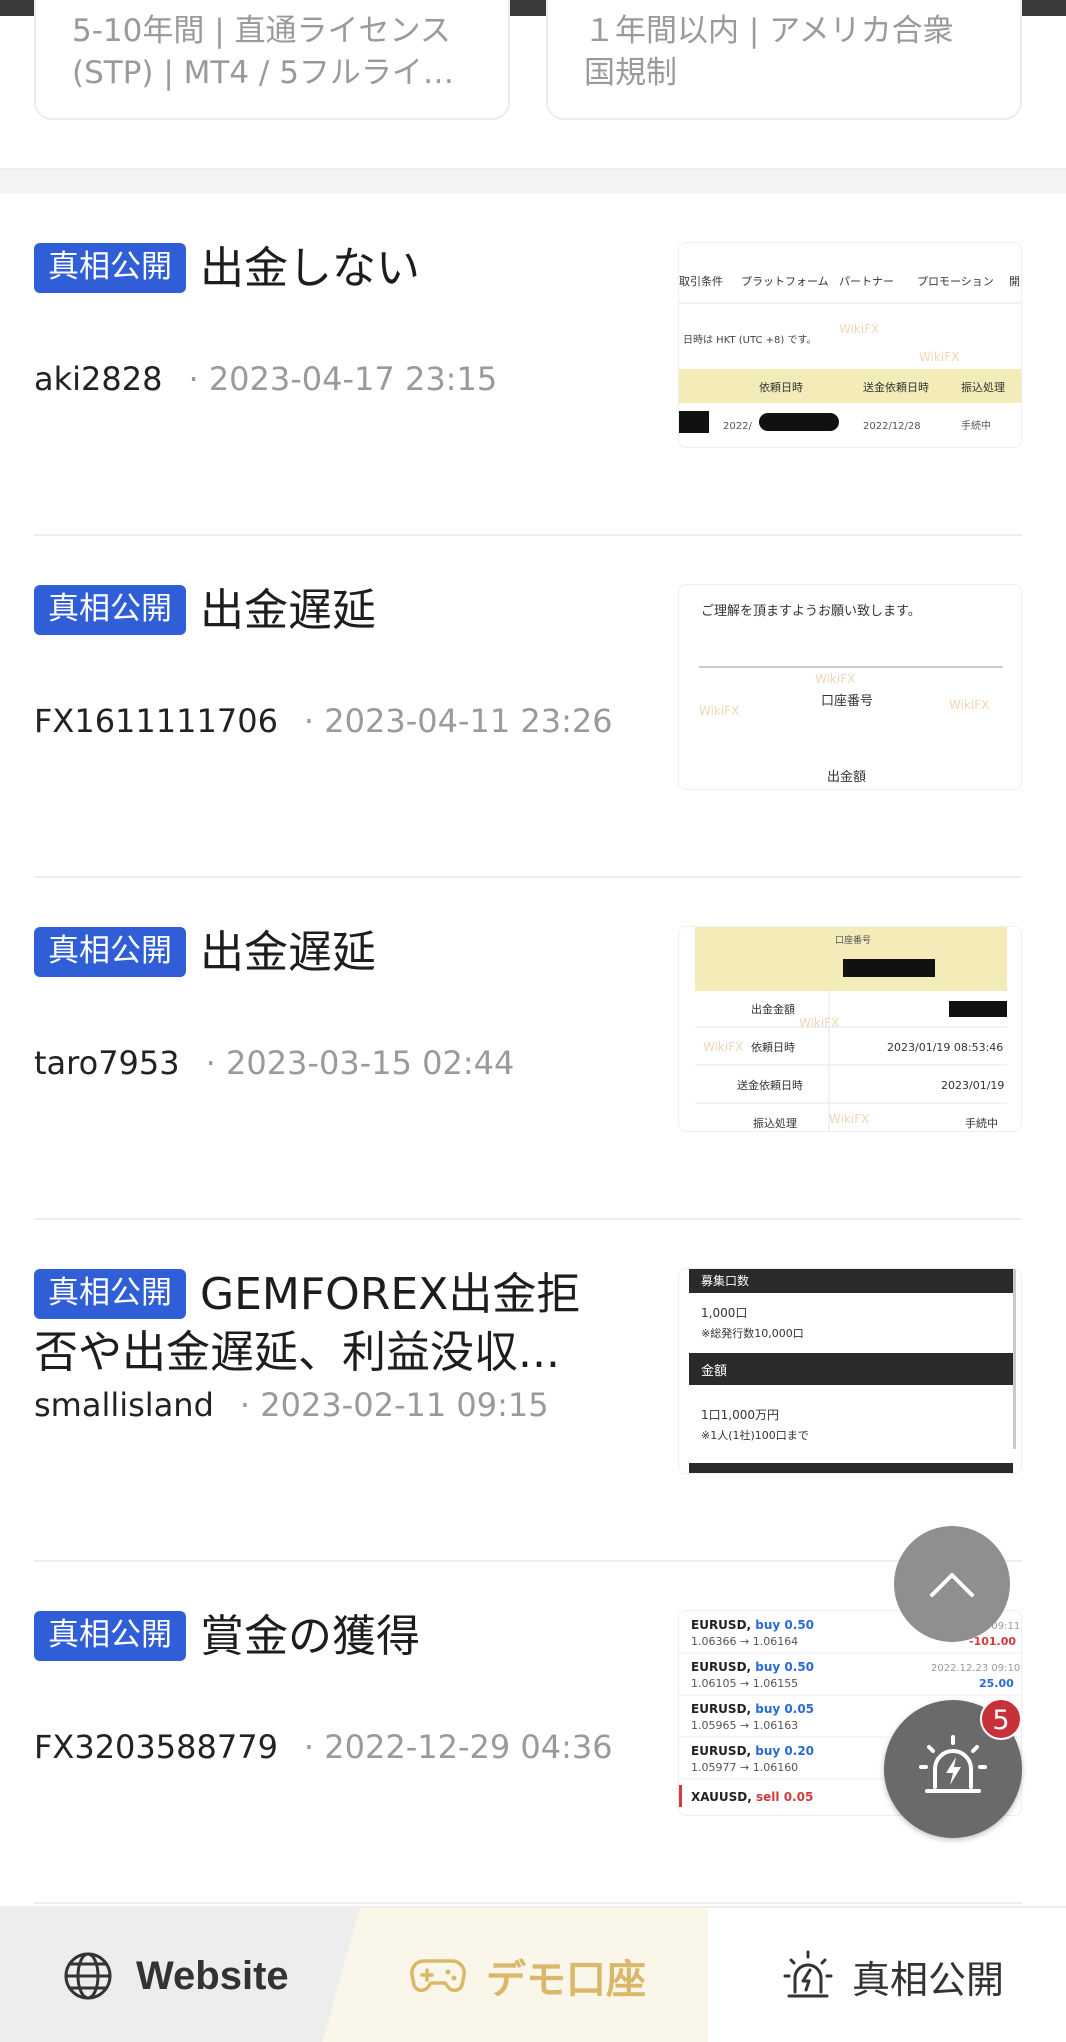 Image resolution: width=1066 pixels, height=2042 pixels. I want to click on nav-website-label: Website, so click(212, 1975).